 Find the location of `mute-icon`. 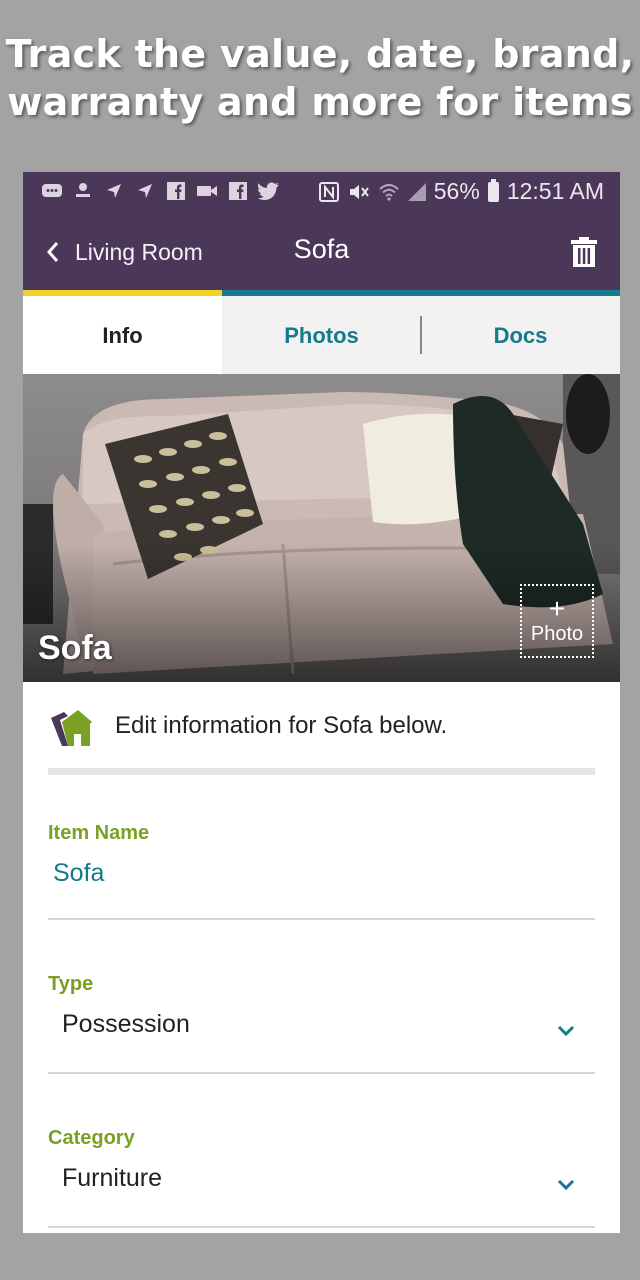

mute-icon is located at coordinates (359, 192).